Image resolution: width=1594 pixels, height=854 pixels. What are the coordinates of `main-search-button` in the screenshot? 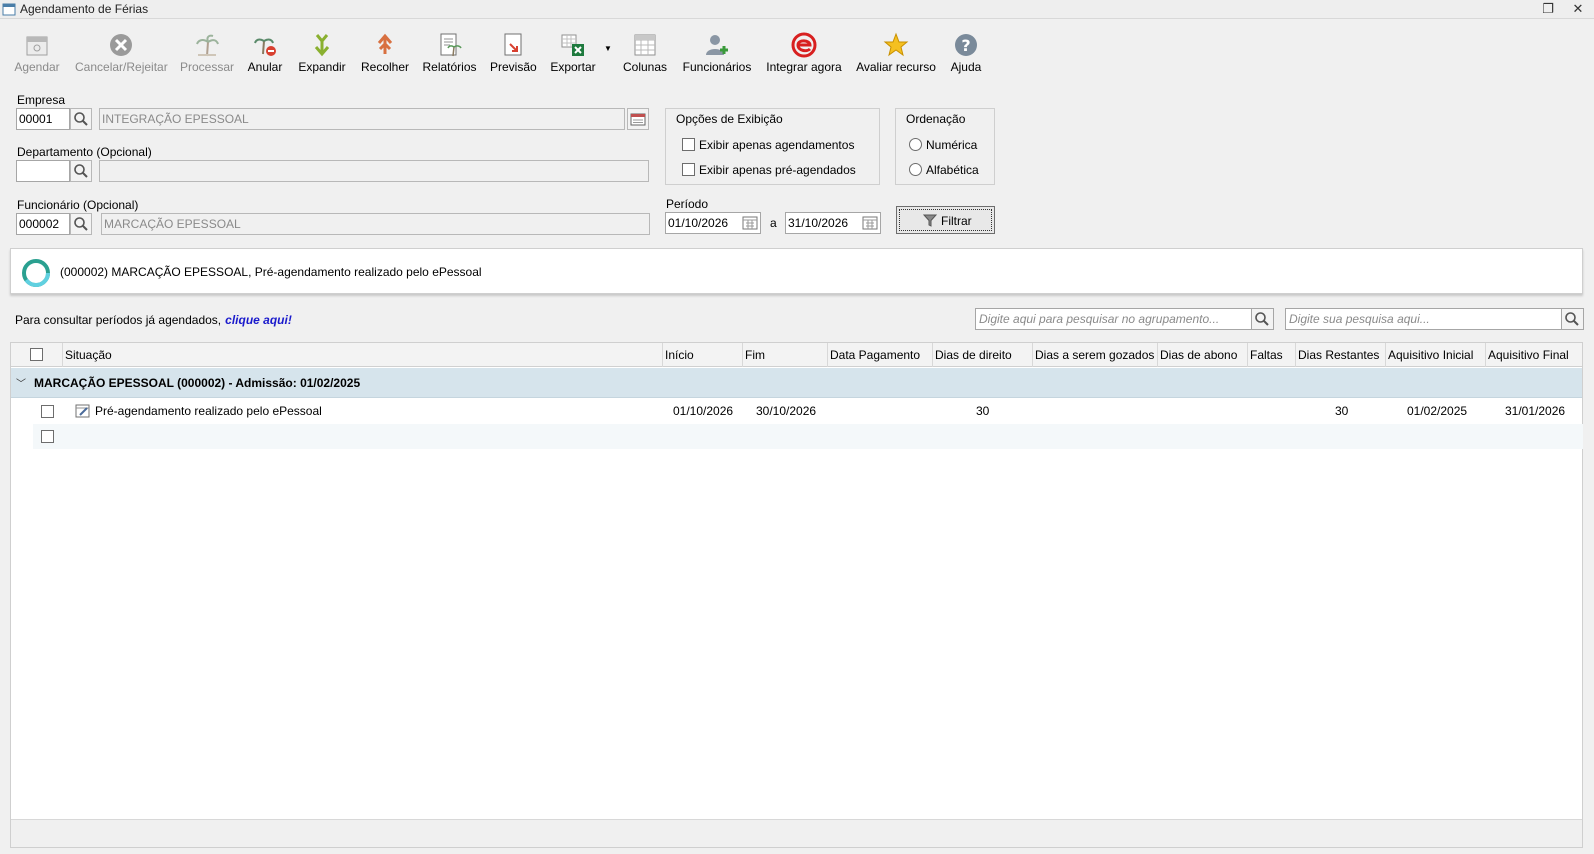 It's located at (1572, 319).